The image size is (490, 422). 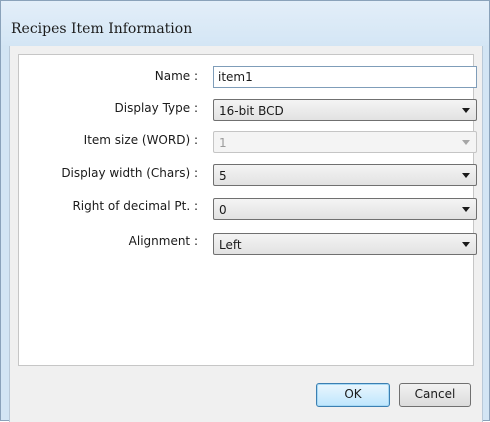 I want to click on alignment-label: Alignment :, so click(x=163, y=241).